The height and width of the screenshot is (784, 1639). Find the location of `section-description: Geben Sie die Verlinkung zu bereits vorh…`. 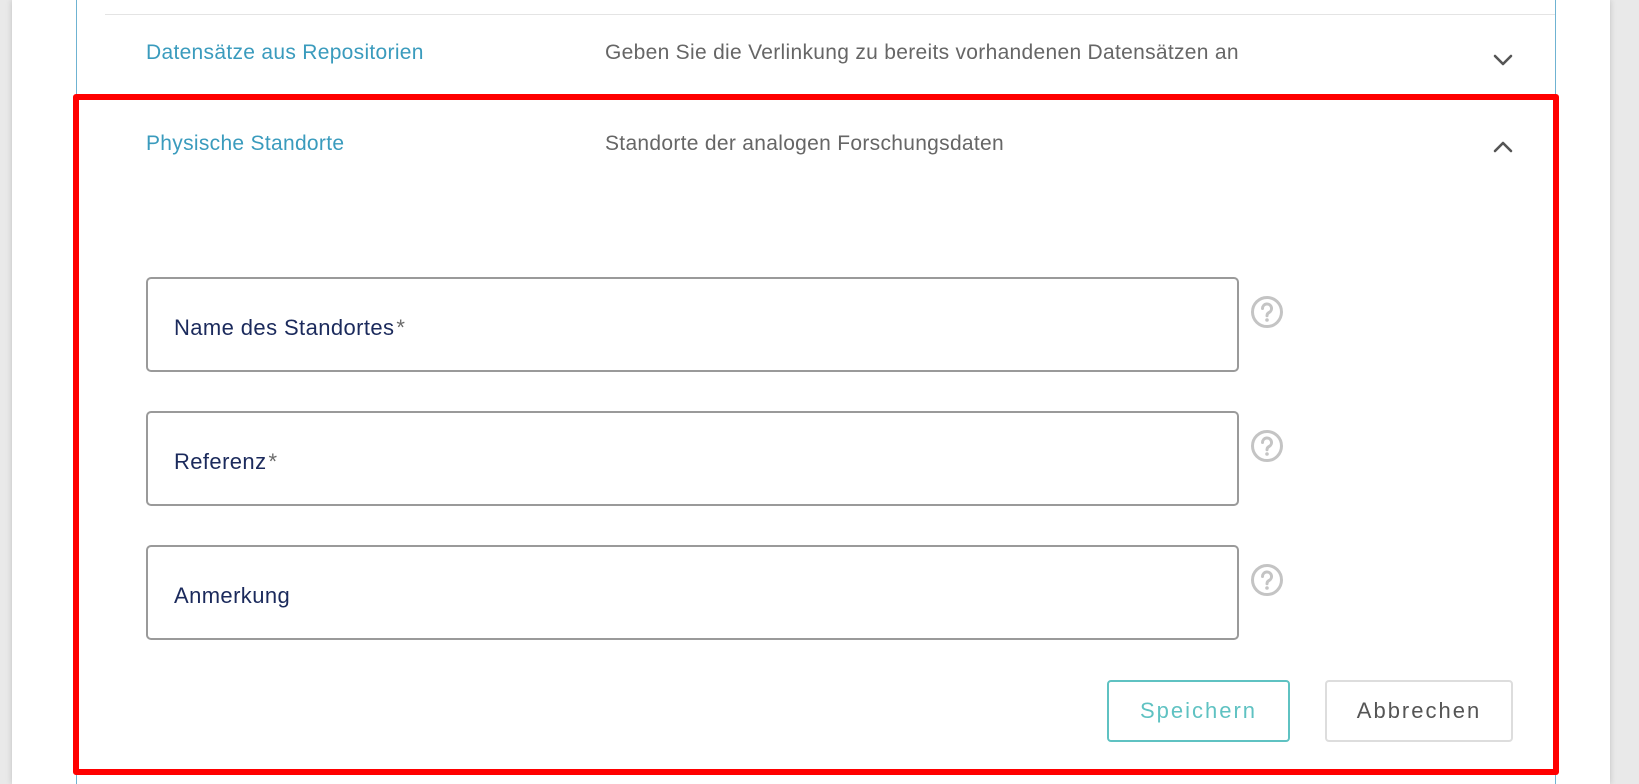

section-description: Geben Sie die Verlinkung zu bereits vorh… is located at coordinates (922, 52).